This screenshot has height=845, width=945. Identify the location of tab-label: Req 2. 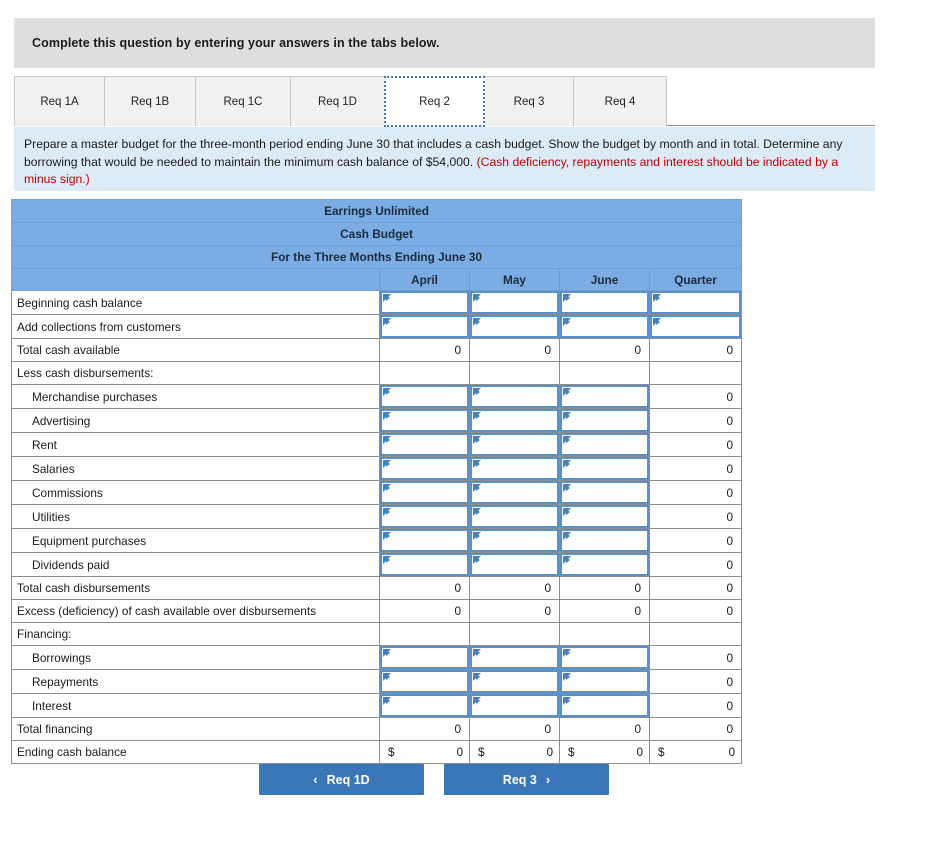
(434, 101).